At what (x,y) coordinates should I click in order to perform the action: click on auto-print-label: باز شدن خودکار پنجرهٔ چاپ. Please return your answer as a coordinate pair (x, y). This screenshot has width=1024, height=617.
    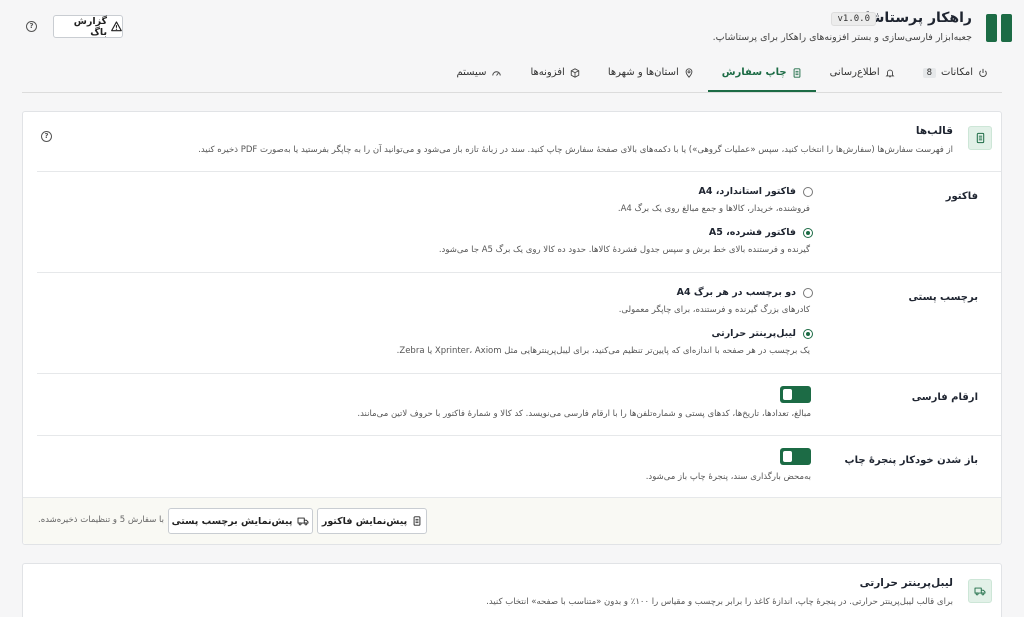
    Looking at the image, I should click on (911, 460).